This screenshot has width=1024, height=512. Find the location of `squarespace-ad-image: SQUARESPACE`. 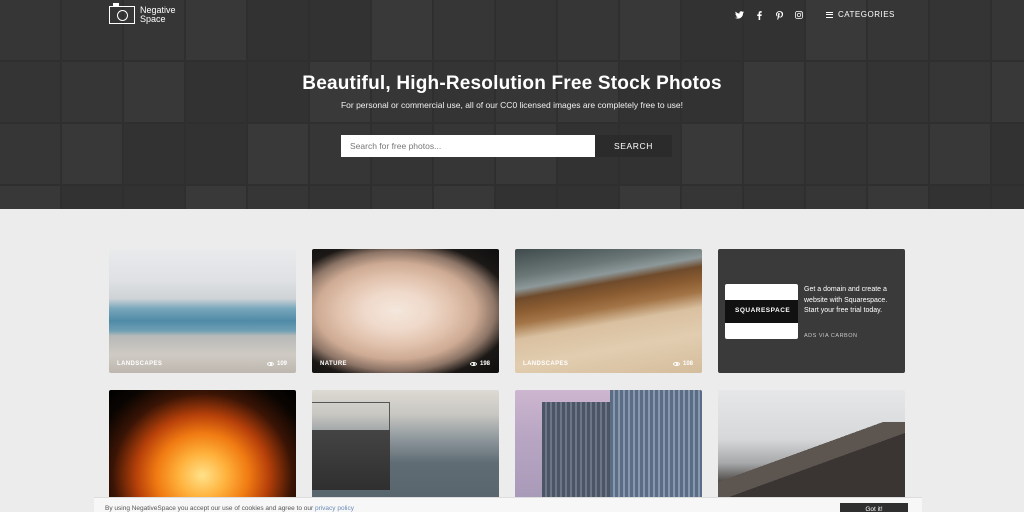

squarespace-ad-image: SQUARESPACE is located at coordinates (761, 311).